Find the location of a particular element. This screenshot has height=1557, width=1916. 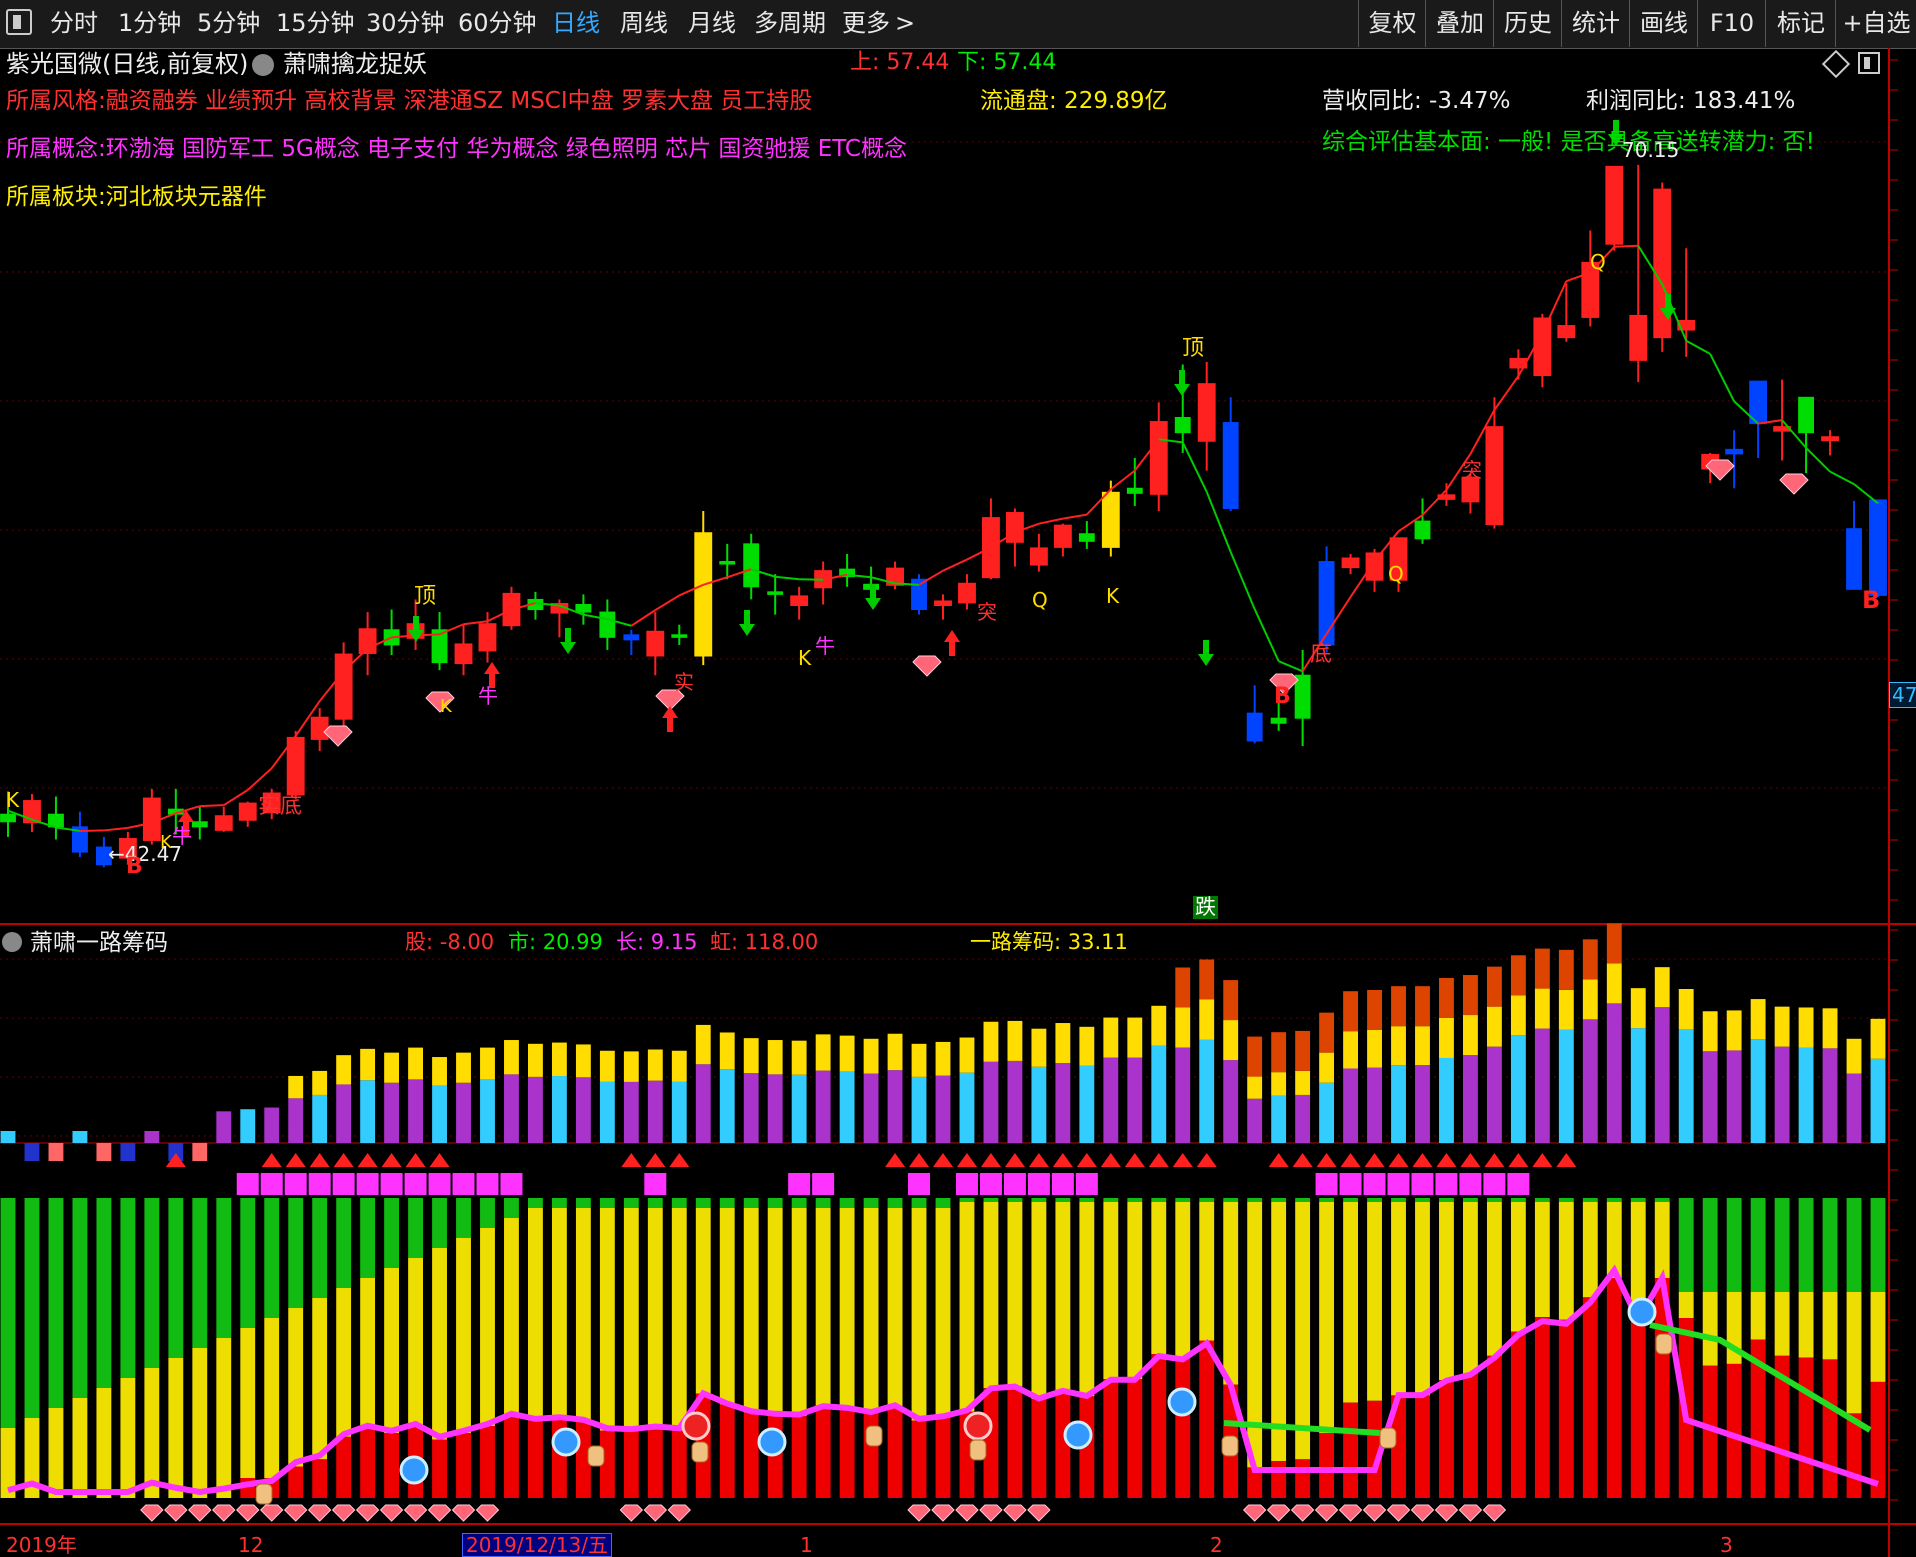

chip-bar-negative is located at coordinates (104, 1152).